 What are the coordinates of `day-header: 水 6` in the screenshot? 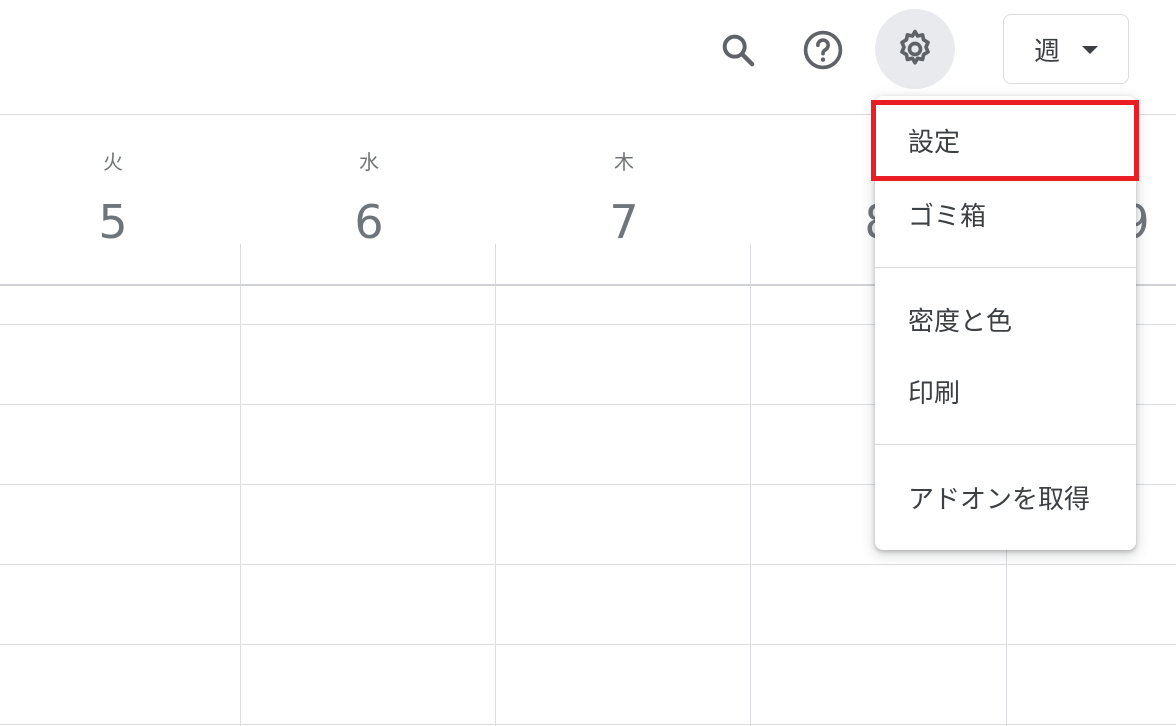 It's located at (369, 195).